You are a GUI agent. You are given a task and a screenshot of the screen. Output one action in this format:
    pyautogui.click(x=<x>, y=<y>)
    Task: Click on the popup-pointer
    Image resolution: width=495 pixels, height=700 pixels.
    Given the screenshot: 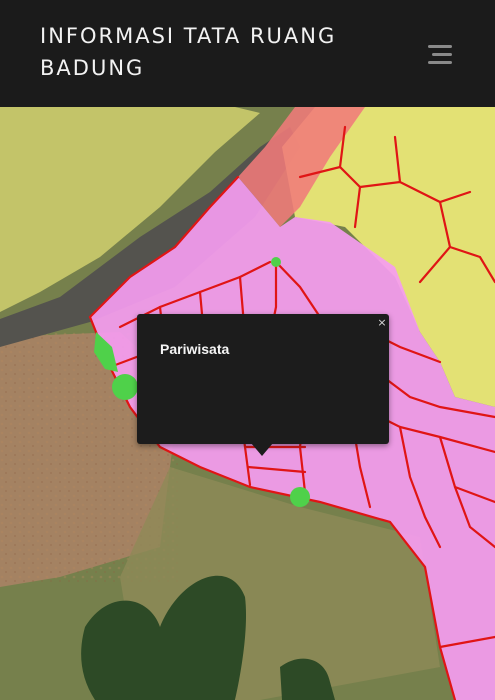 What is the action you would take?
    pyautogui.click(x=262, y=449)
    